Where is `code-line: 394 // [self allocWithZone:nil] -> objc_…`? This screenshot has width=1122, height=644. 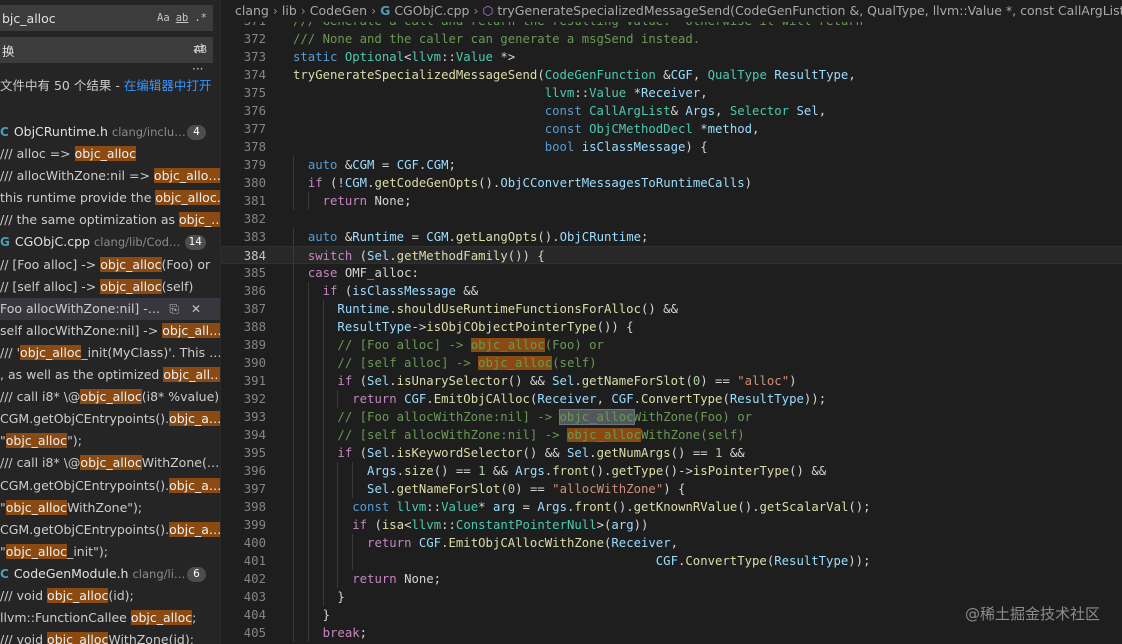 code-line: 394 // [self allocWithZone:nil] -> objc_… is located at coordinates (671, 435).